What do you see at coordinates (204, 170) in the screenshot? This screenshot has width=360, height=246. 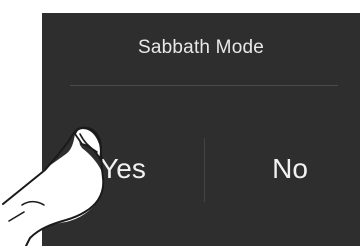 I see `option-divider` at bounding box center [204, 170].